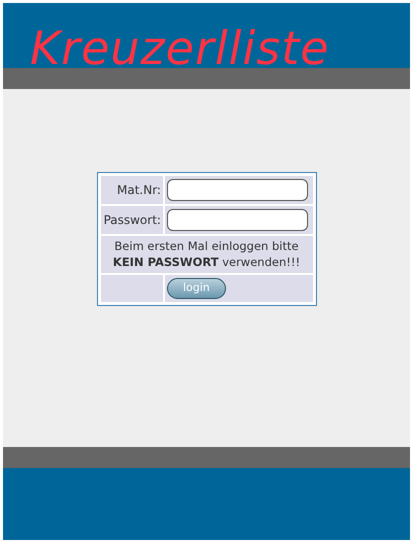  What do you see at coordinates (180, 48) in the screenshot?
I see `site-title: Kreuzerlliste` at bounding box center [180, 48].